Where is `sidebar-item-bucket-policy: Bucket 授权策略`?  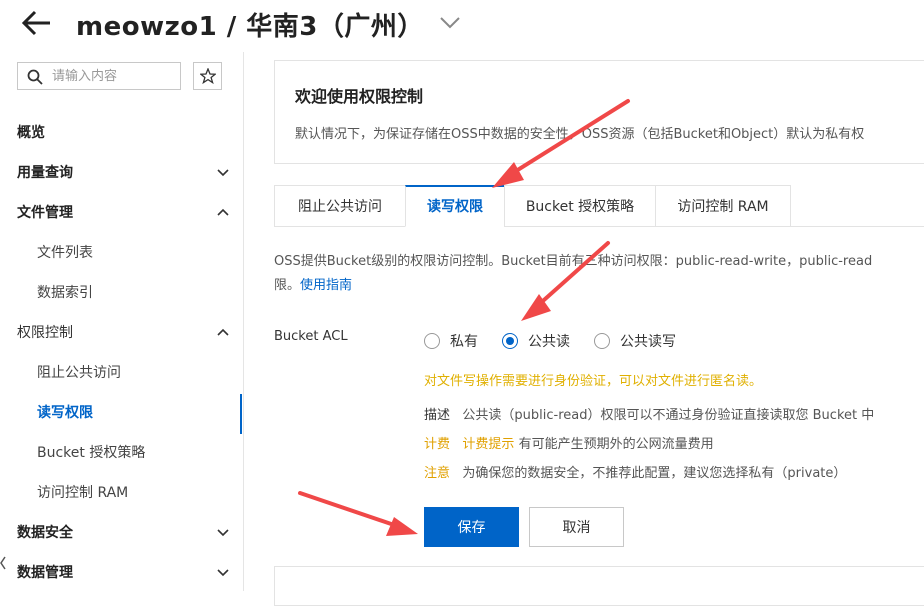
sidebar-item-bucket-policy: Bucket 授权策略 is located at coordinates (121, 453).